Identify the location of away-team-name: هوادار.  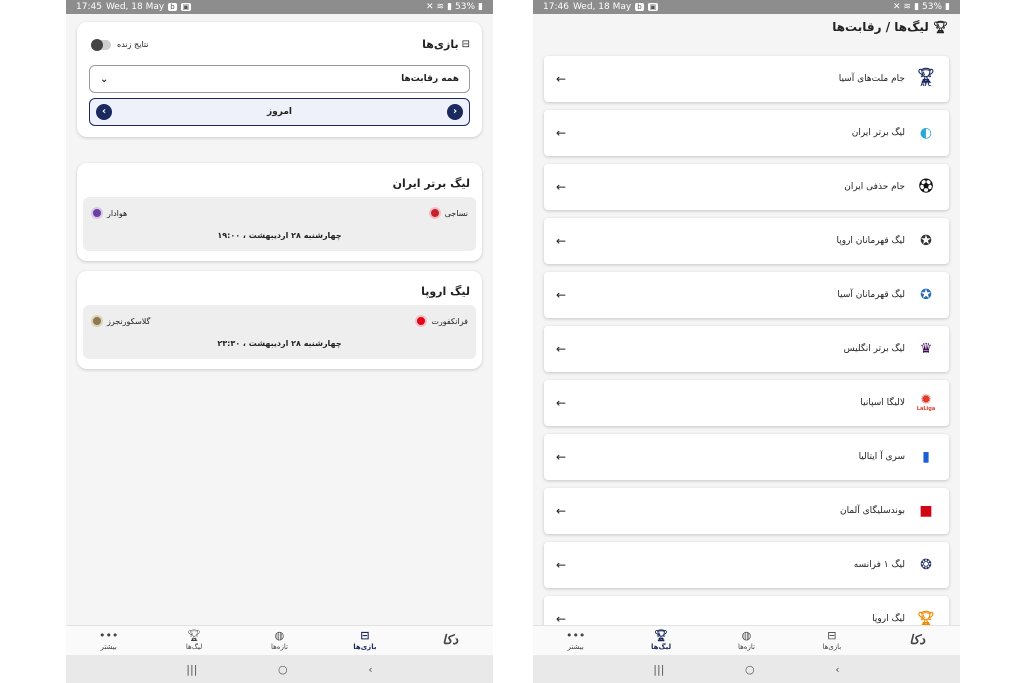
(117, 213).